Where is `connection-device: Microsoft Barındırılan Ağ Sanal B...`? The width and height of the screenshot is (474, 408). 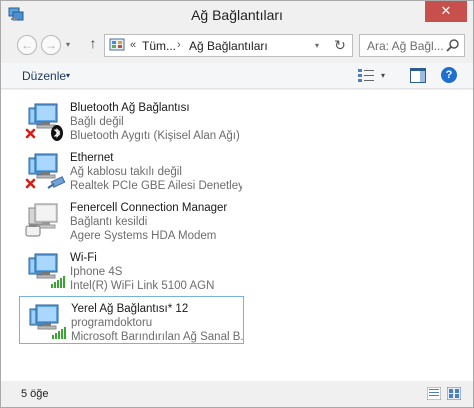
connection-device: Microsoft Barındırılan Ağ Sanal B... is located at coordinates (157, 337).